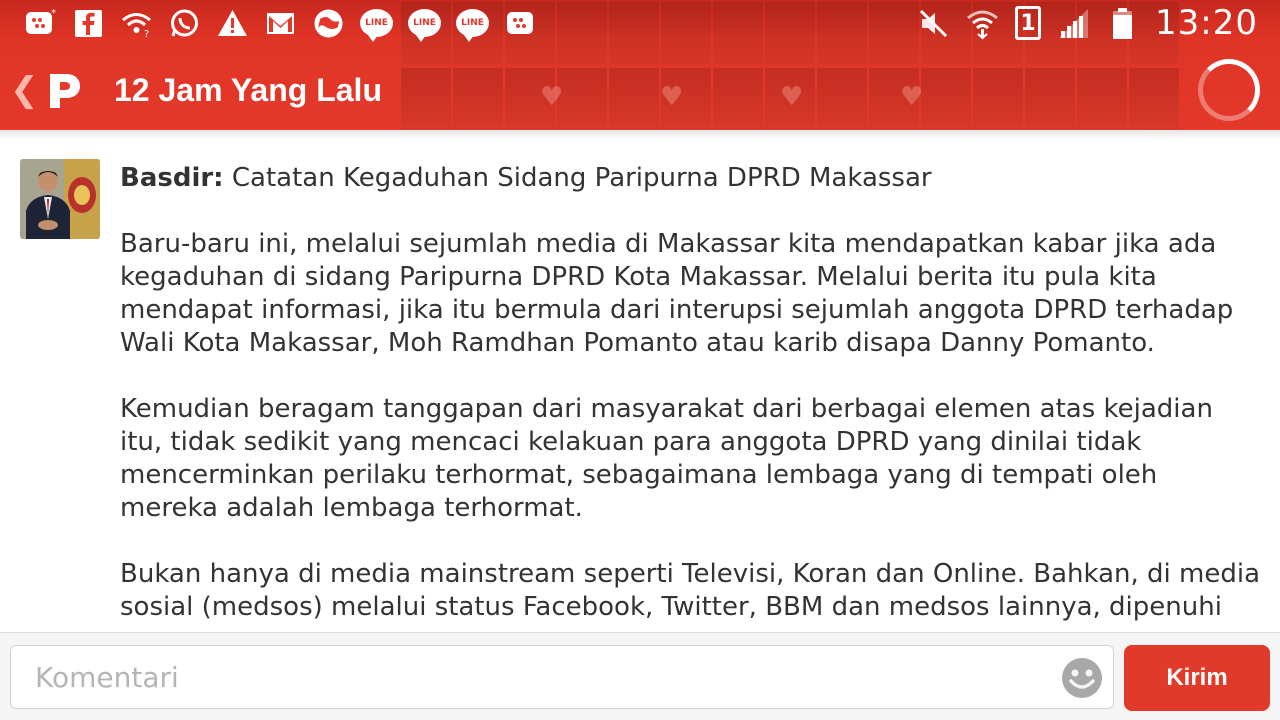 The width and height of the screenshot is (1280, 720). I want to click on facebook-icon, so click(88, 23).